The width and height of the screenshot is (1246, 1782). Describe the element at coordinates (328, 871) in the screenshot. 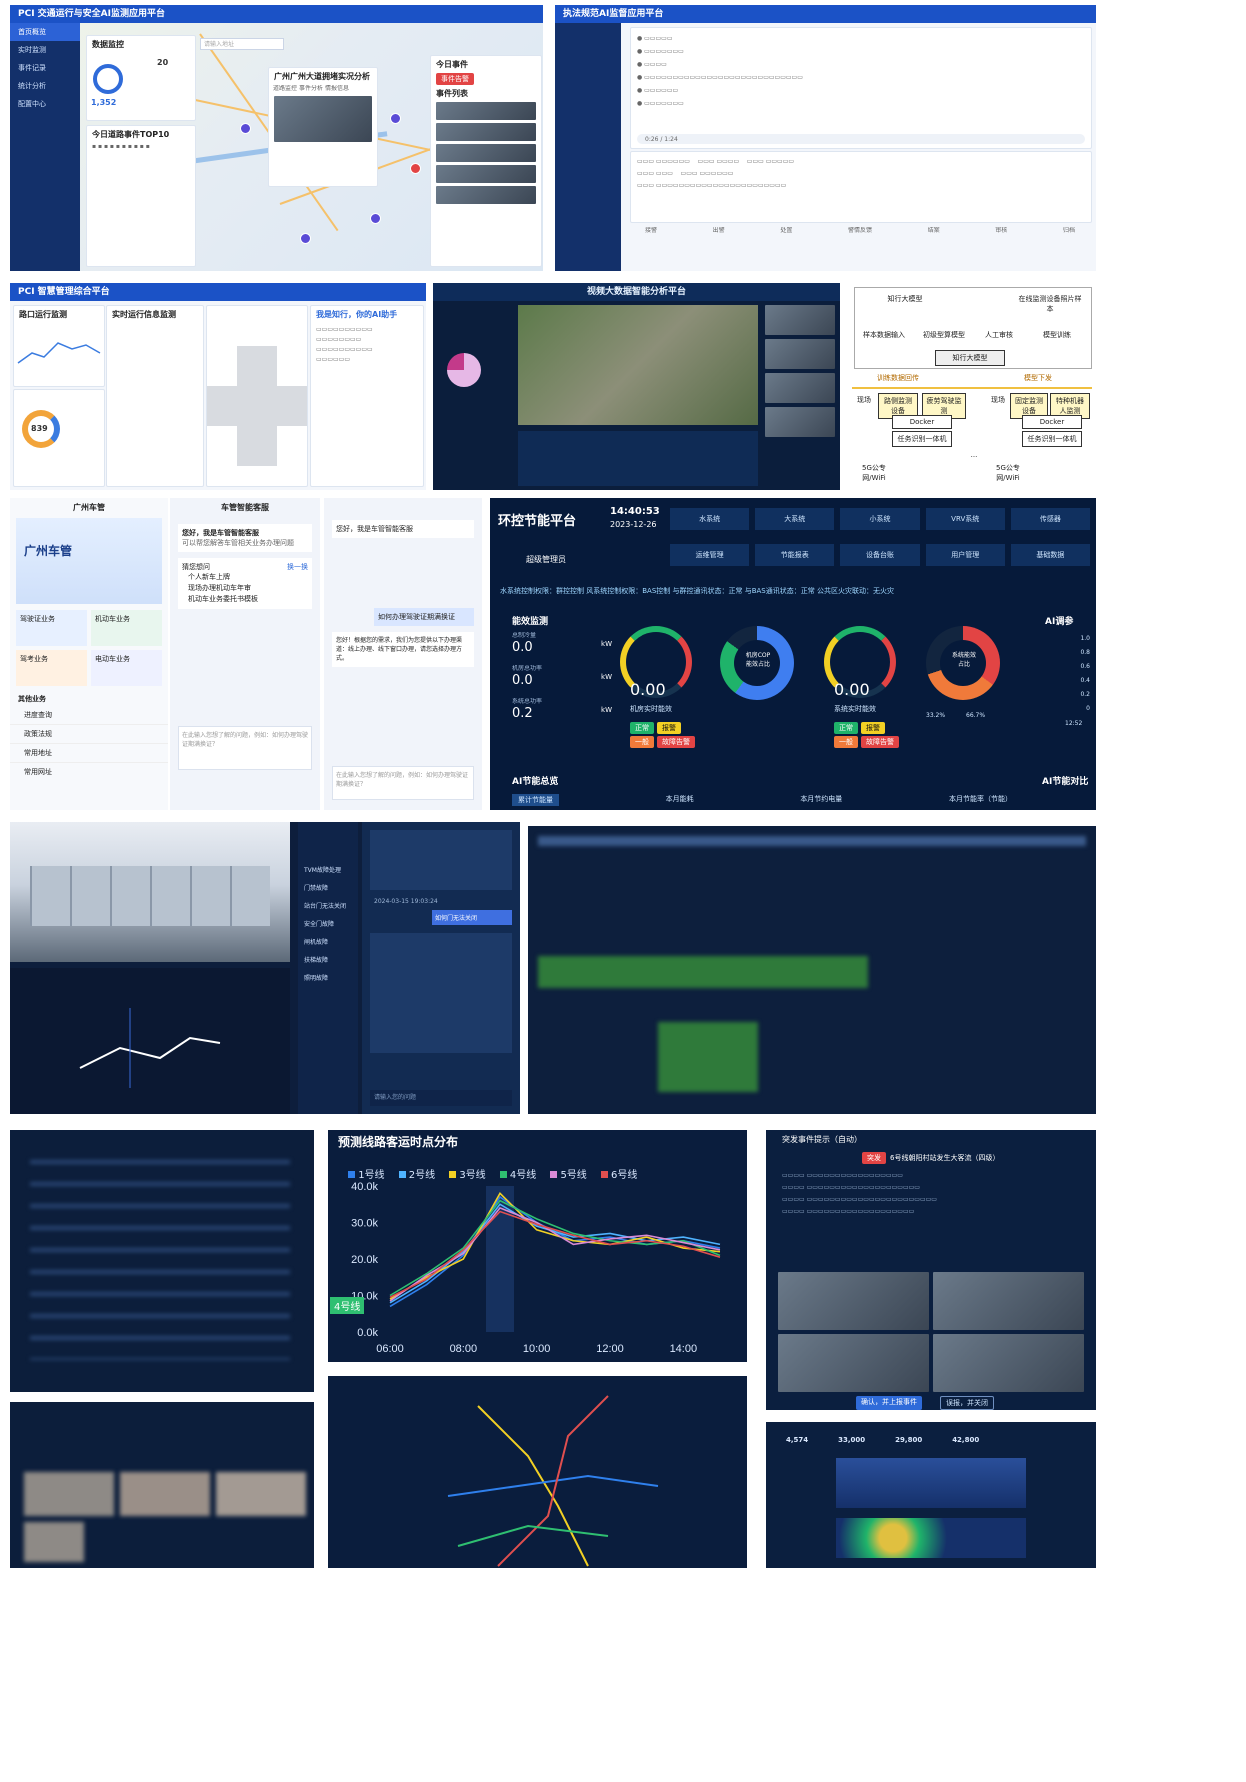

I see `menu-item: TVM故障处理` at that location.